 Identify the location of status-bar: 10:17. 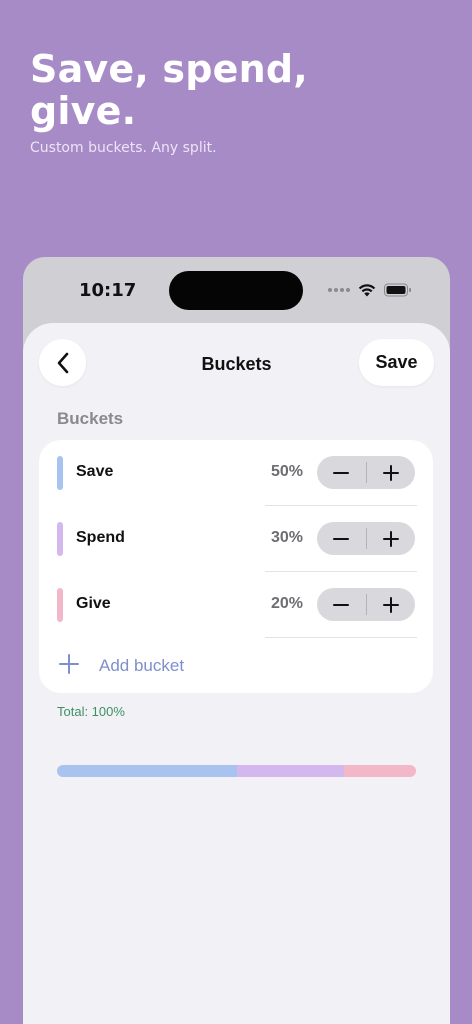
(236, 292).